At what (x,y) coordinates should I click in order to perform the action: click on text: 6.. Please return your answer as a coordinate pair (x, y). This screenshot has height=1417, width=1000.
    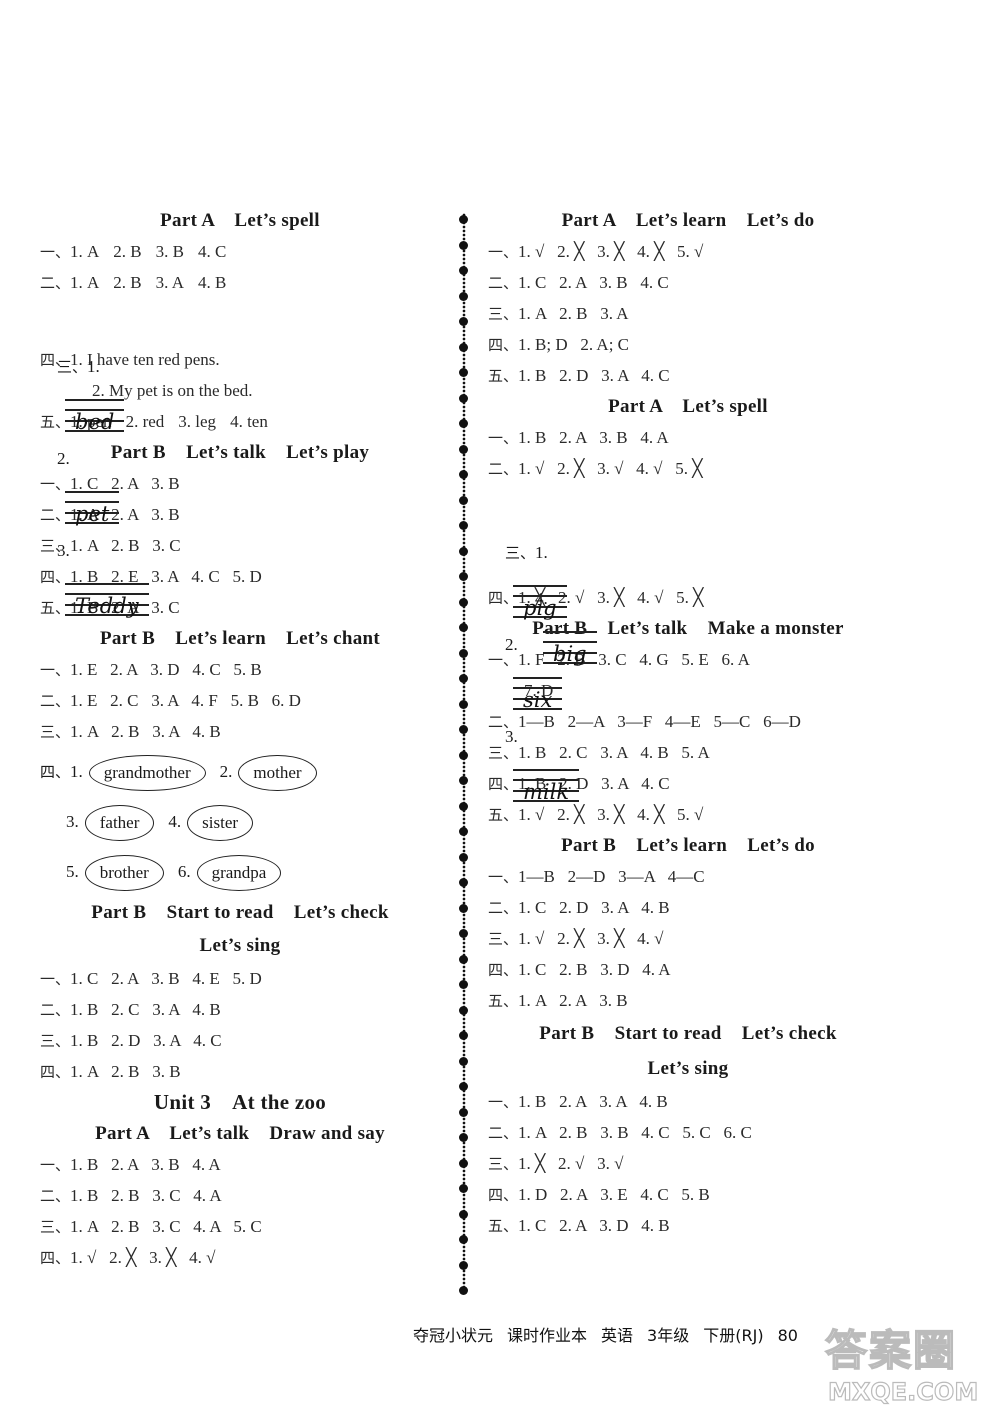
    Looking at the image, I should click on (184, 871).